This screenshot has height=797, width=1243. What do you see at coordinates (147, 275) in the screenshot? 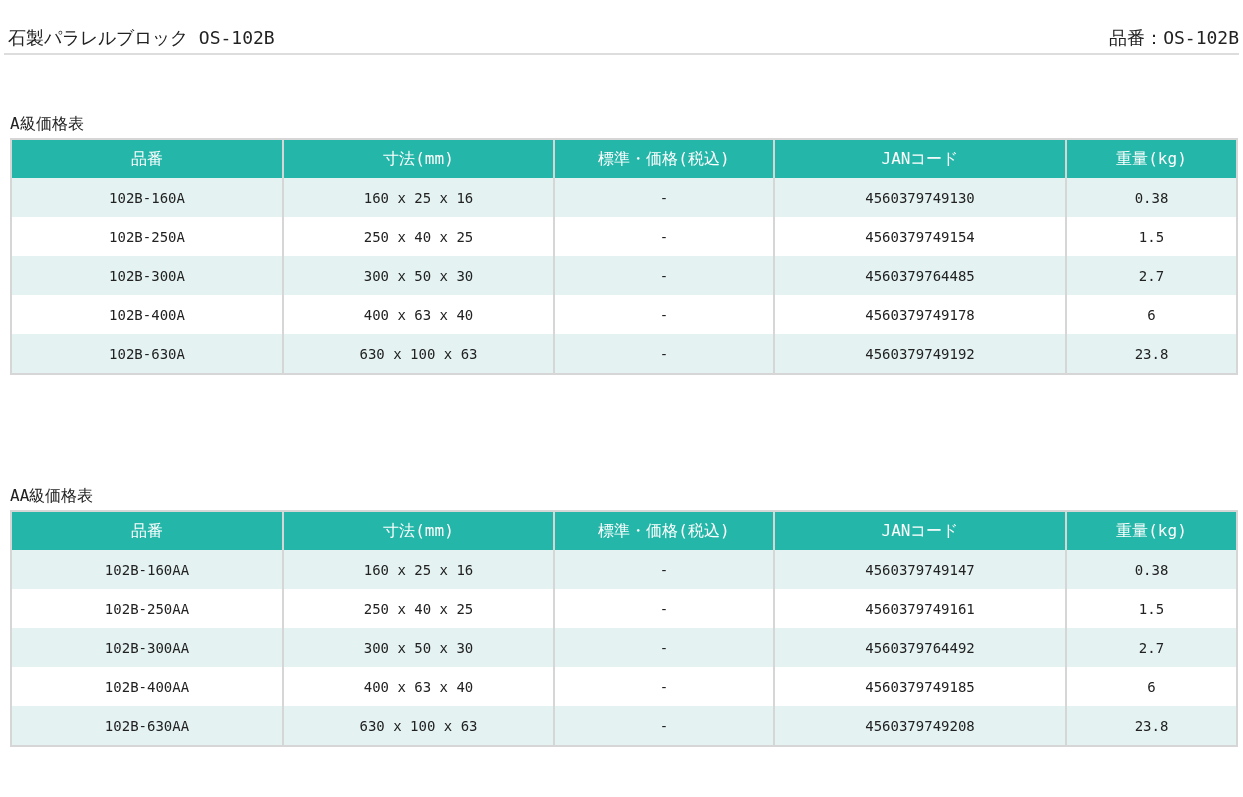
I see `table-cell: 102B-300A` at bounding box center [147, 275].